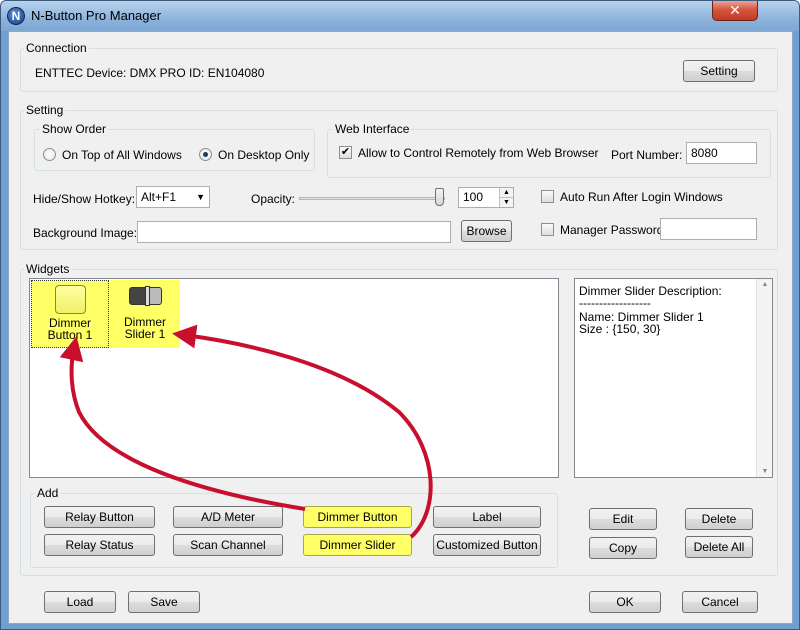 The width and height of the screenshot is (800, 630). Describe the element at coordinates (345, 152) in the screenshot. I see `allow-remote-checkbox: ✔` at that location.